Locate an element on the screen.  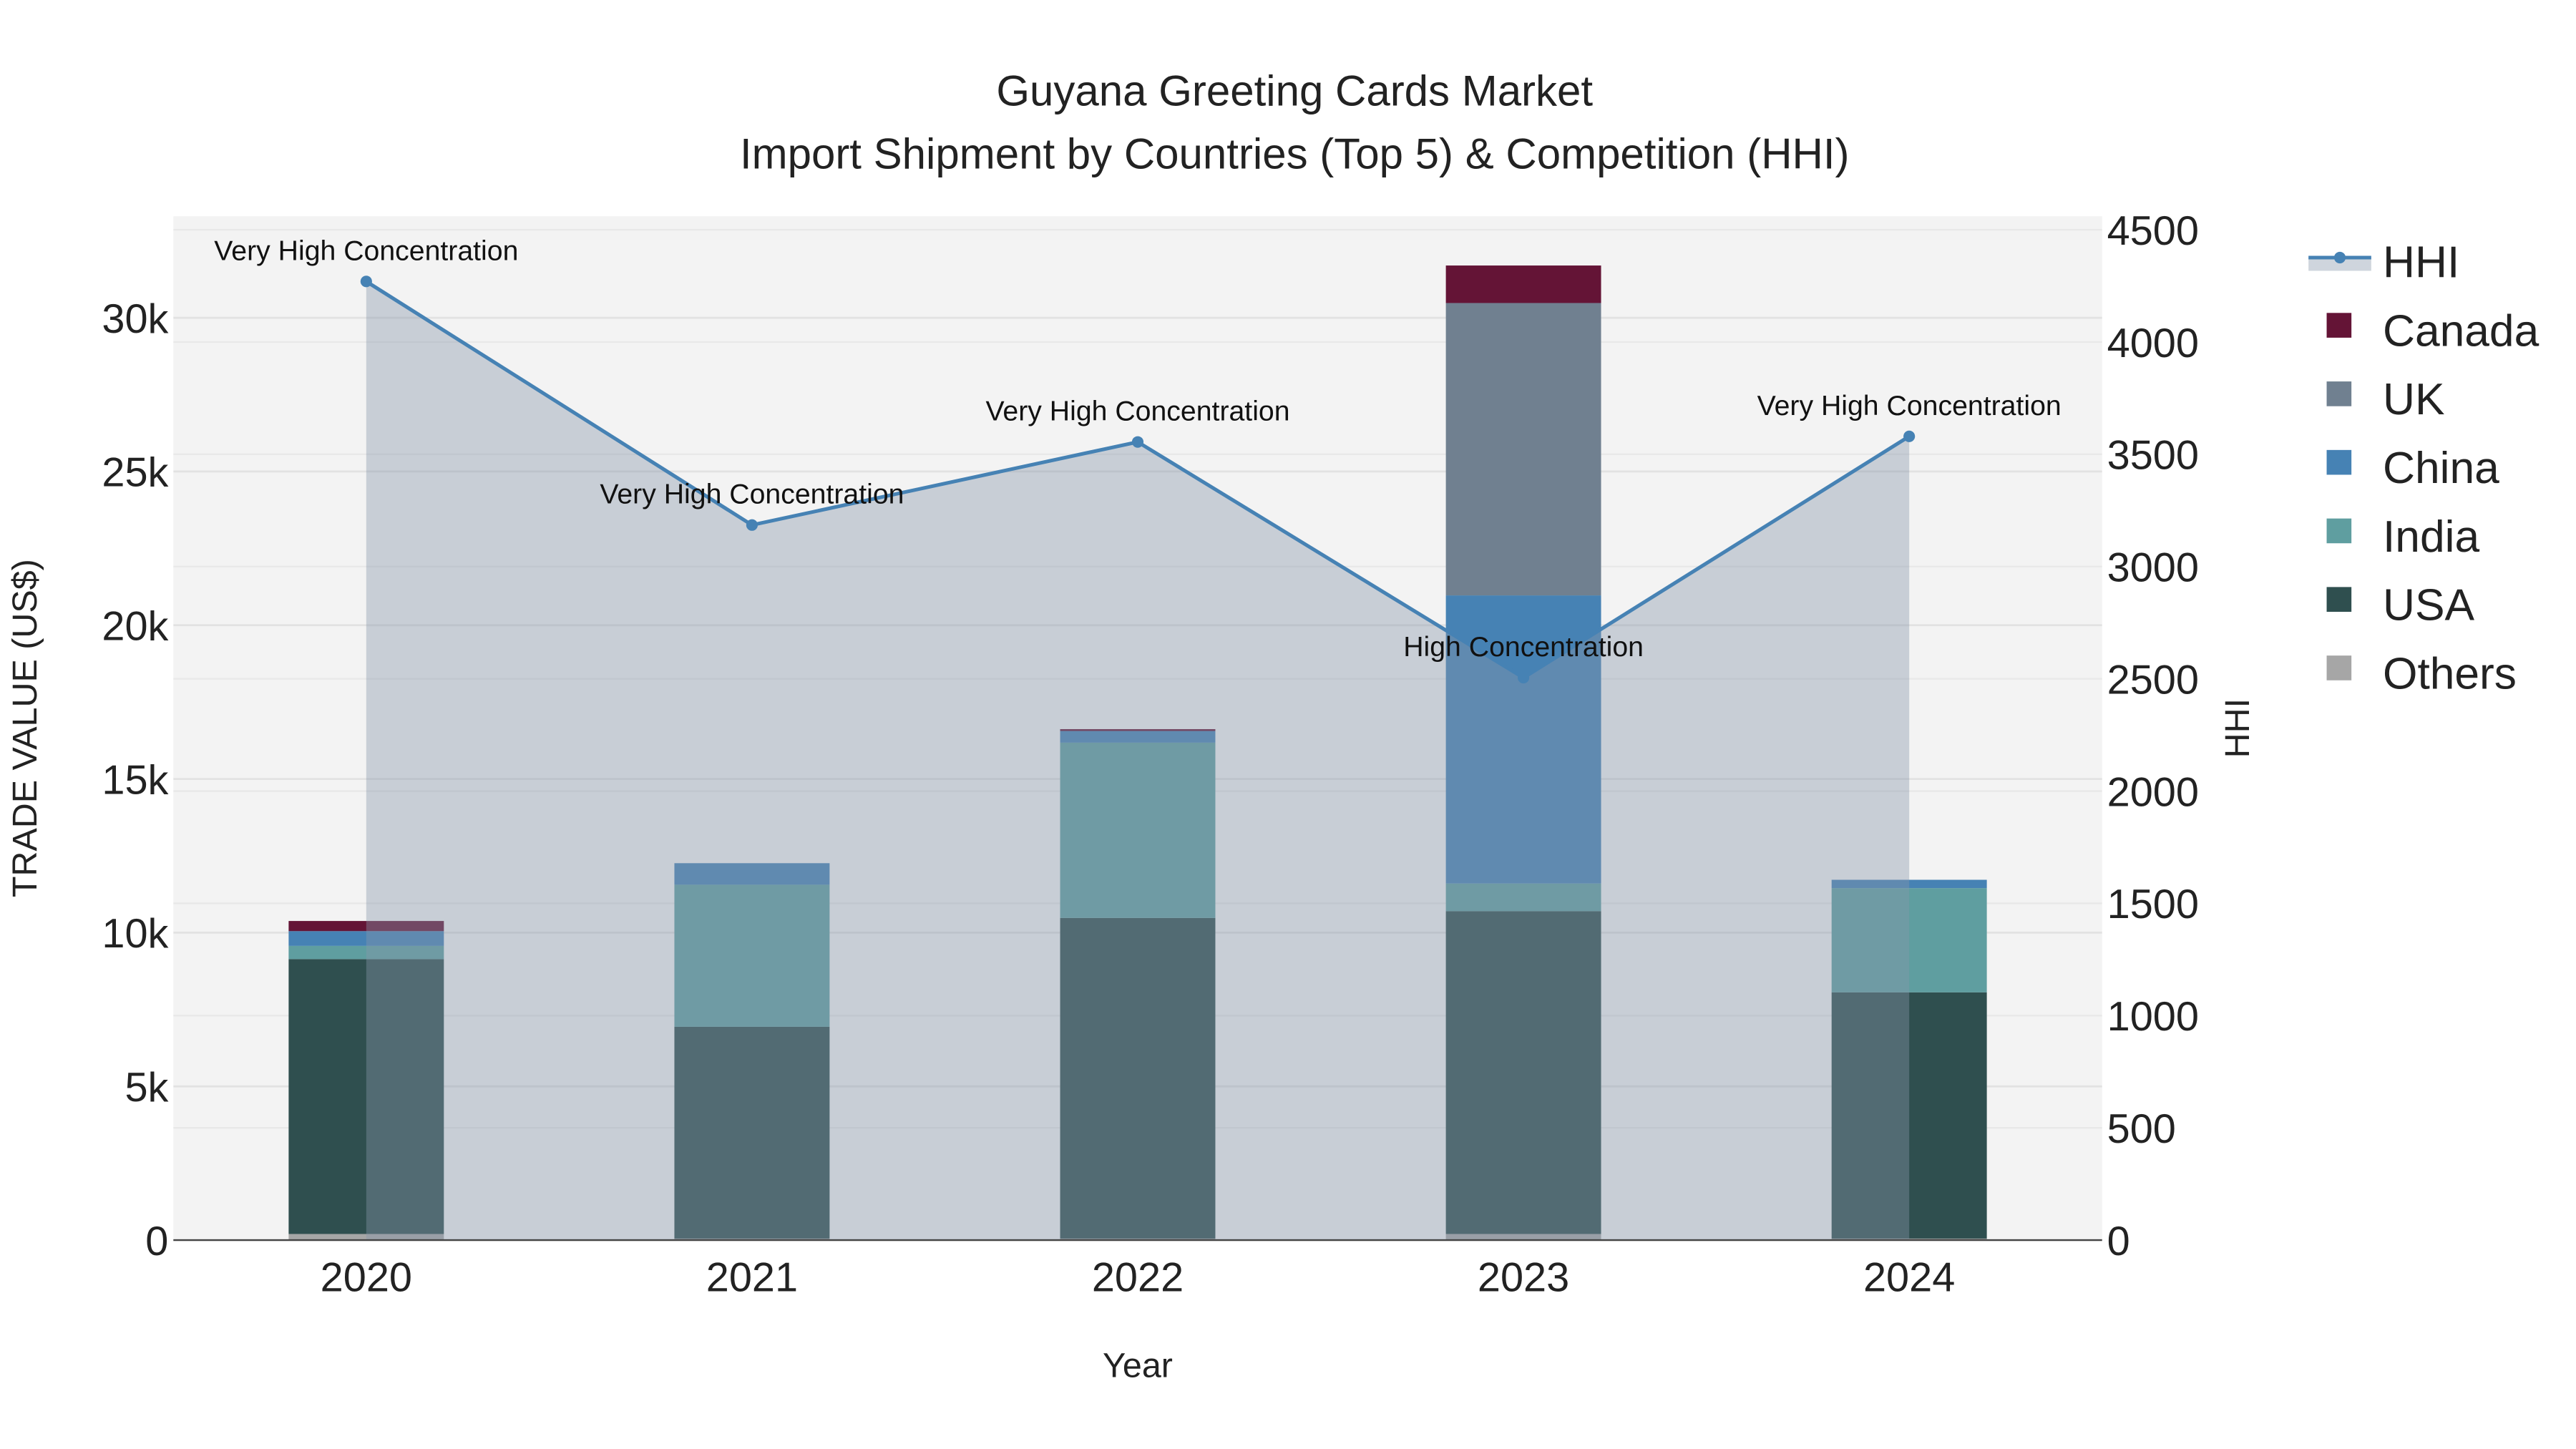
legend-swatch-china is located at coordinates (2339, 462).